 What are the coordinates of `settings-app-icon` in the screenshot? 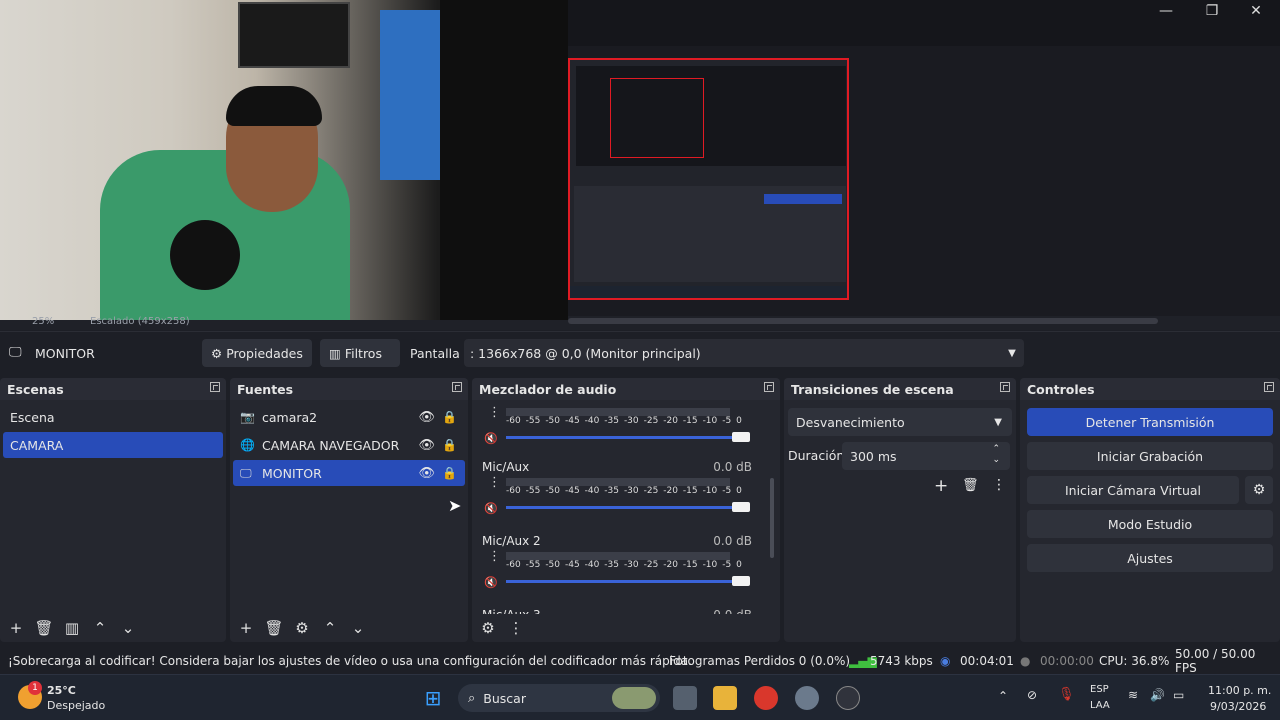 It's located at (807, 698).